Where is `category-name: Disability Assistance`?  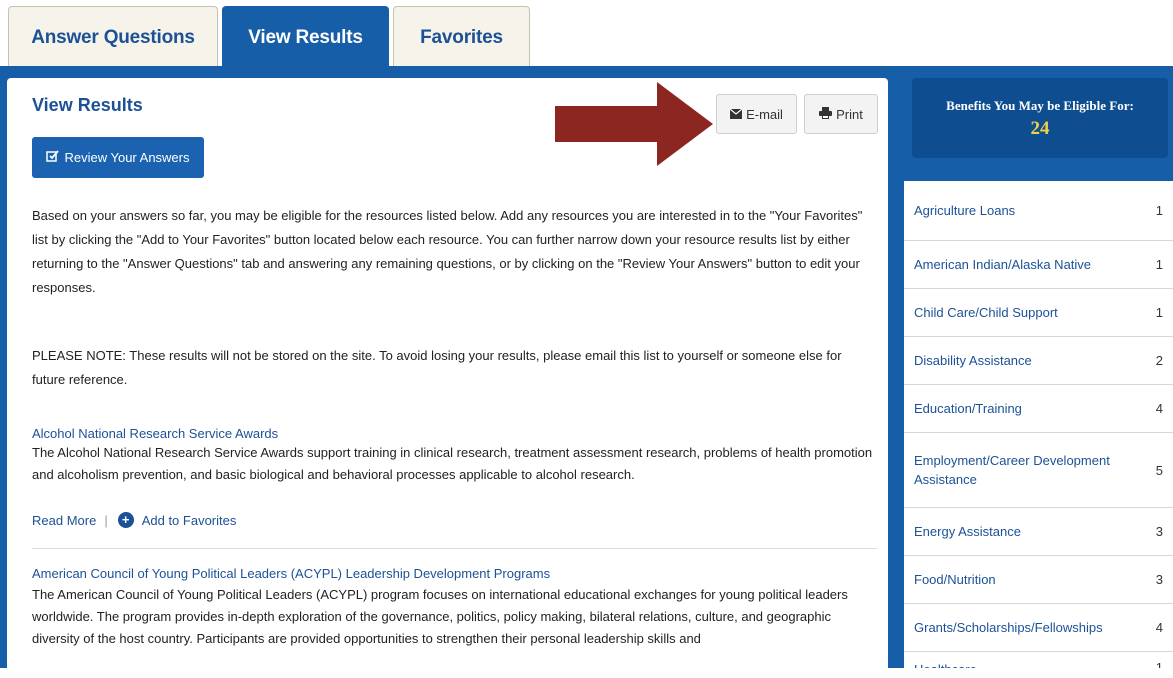
category-name: Disability Assistance is located at coordinates (973, 360).